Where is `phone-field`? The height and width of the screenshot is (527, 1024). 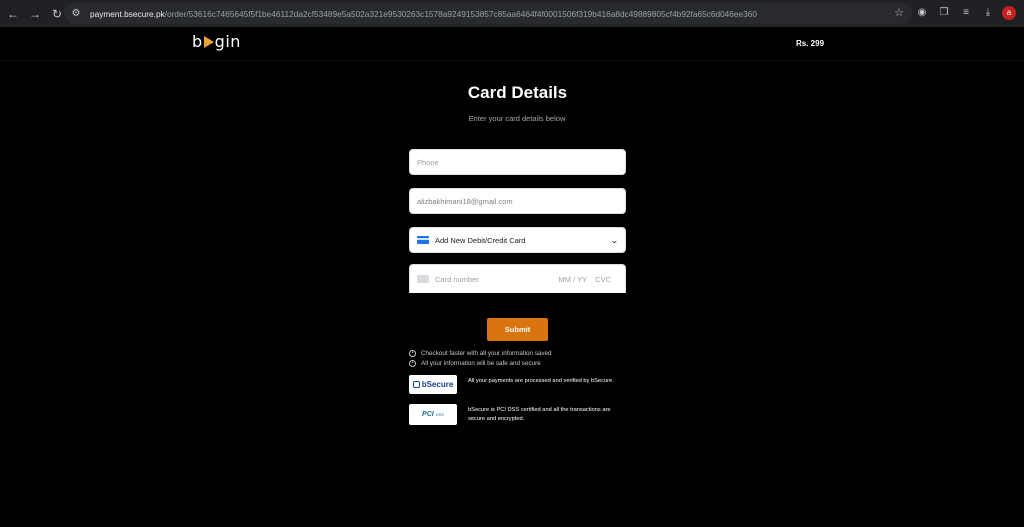
phone-field is located at coordinates (517, 162).